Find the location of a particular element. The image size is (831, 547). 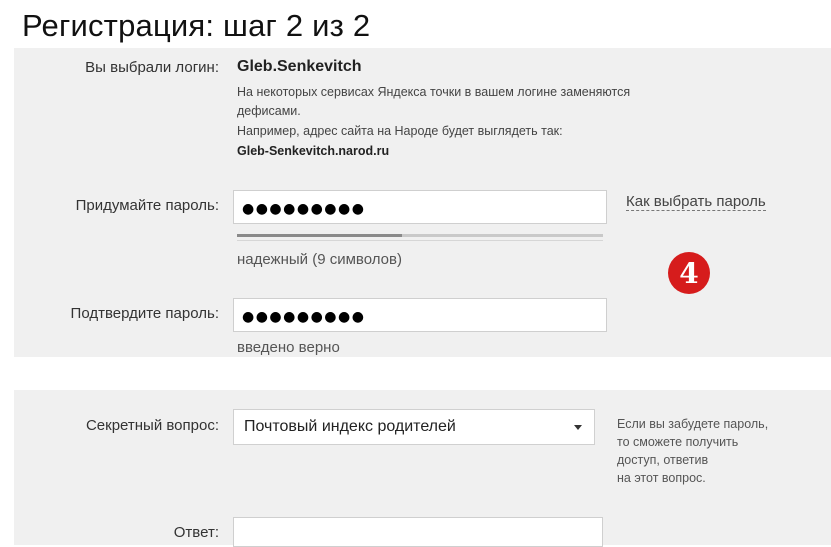

confirm-status-text: введено верно is located at coordinates (288, 347).